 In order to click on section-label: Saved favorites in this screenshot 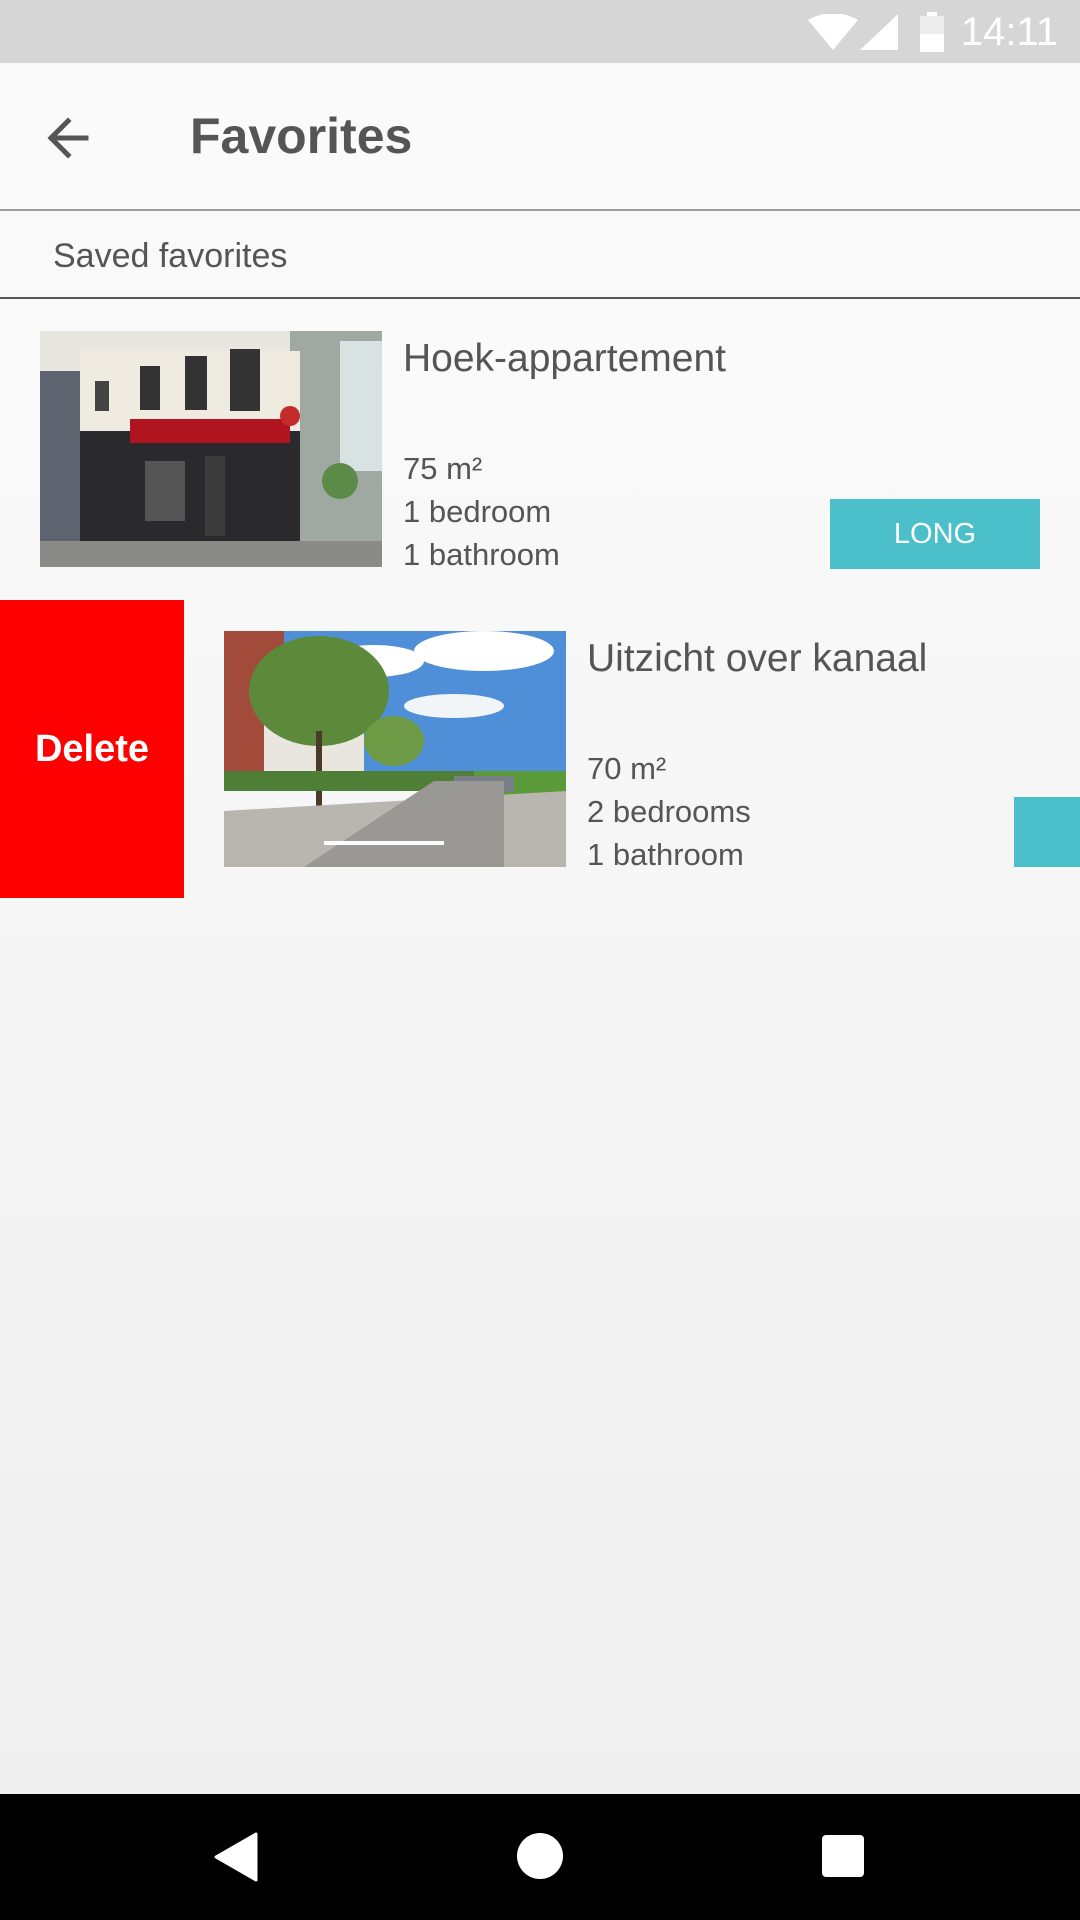, I will do `click(170, 256)`.